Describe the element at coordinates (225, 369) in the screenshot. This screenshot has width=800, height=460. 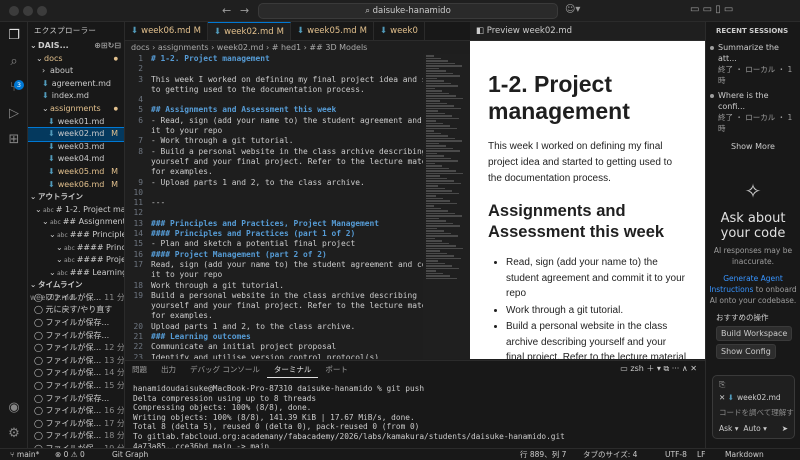
I see `panel-tab: デバッグ コンソール` at that location.